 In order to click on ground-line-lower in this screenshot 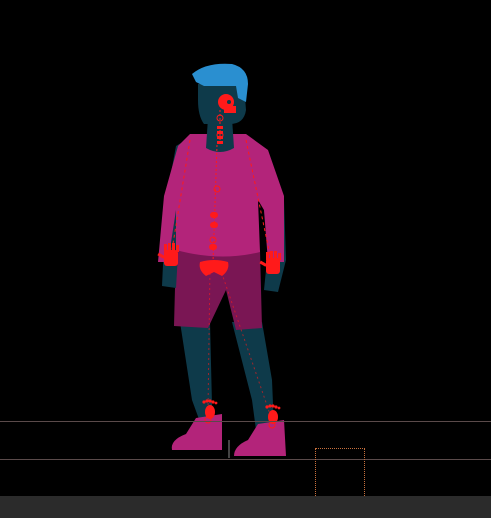, I will do `click(245, 459)`.